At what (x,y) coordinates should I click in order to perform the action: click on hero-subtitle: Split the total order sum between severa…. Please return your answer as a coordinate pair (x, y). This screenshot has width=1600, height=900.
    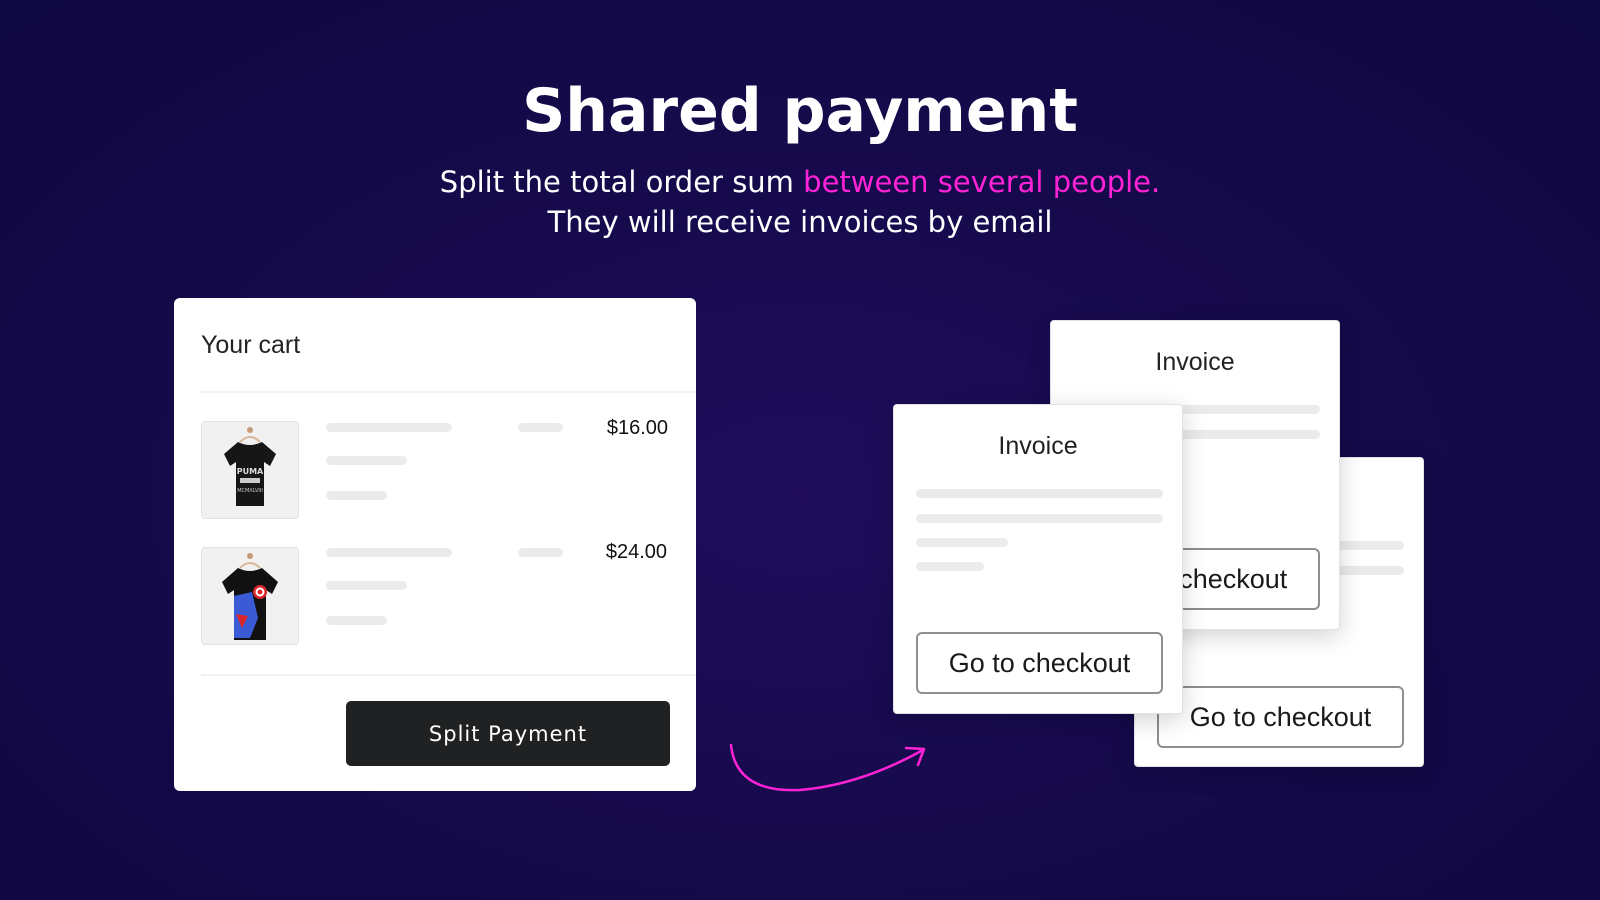
    Looking at the image, I should click on (800, 182).